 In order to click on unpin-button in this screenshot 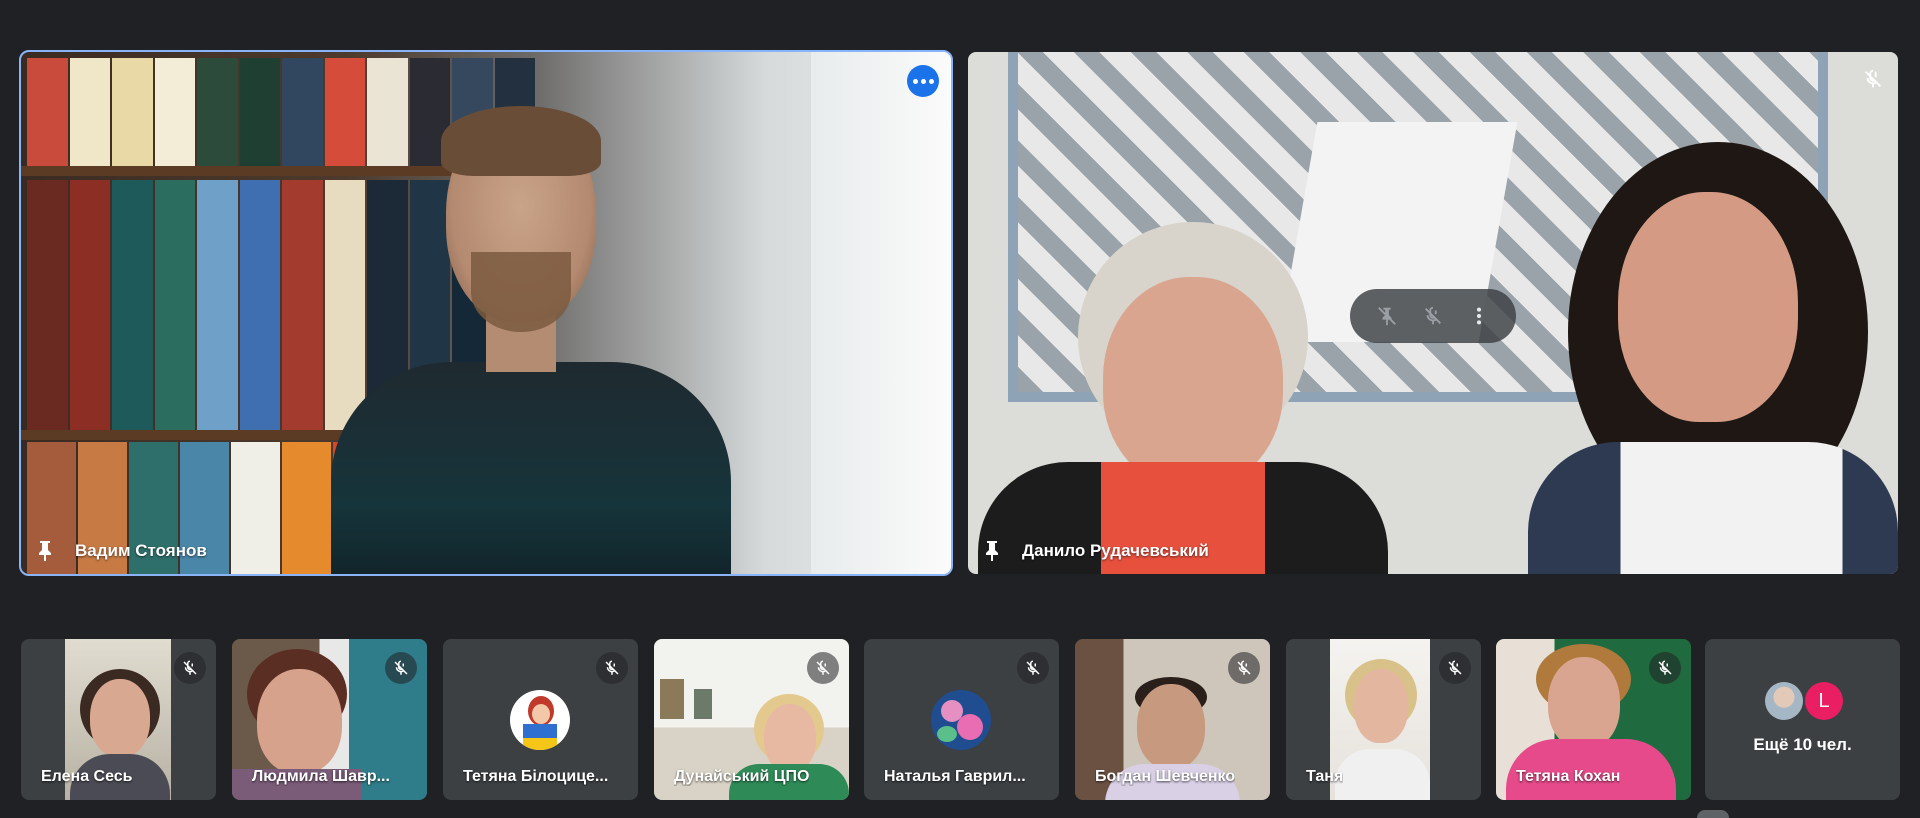, I will do `click(1387, 316)`.